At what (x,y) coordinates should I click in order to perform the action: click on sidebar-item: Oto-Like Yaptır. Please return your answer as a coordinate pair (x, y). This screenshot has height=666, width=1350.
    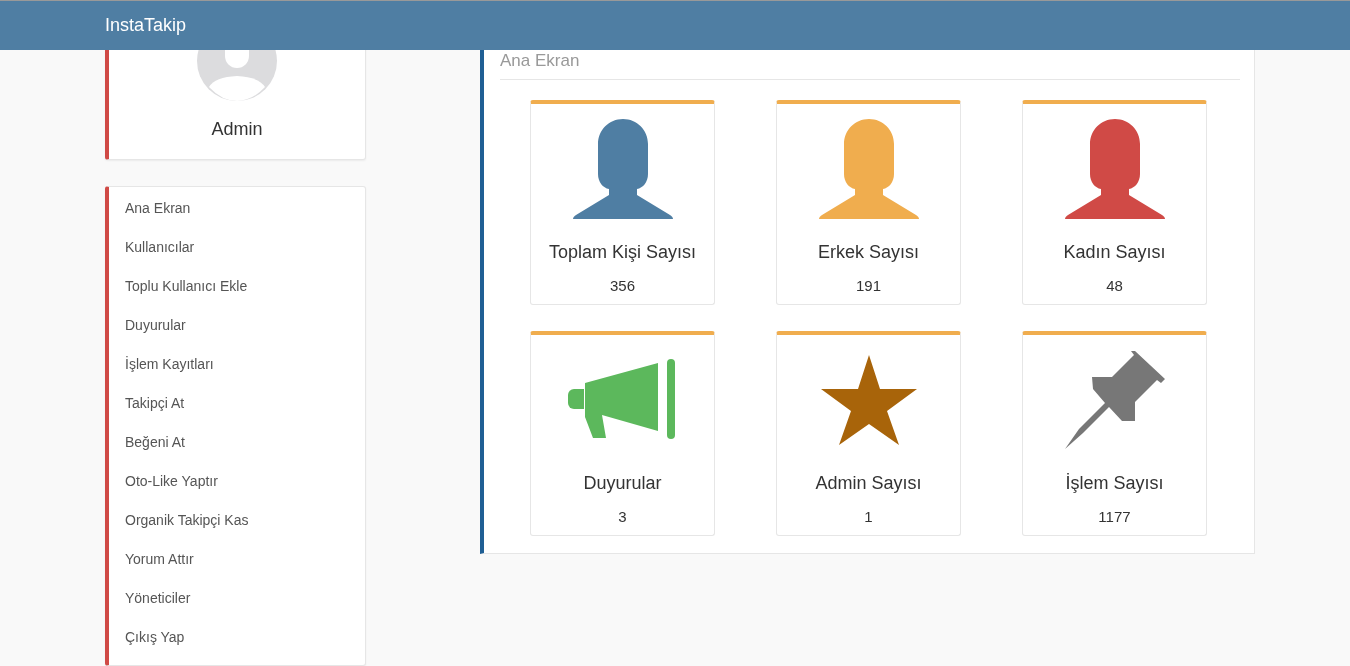
    Looking at the image, I should click on (237, 485).